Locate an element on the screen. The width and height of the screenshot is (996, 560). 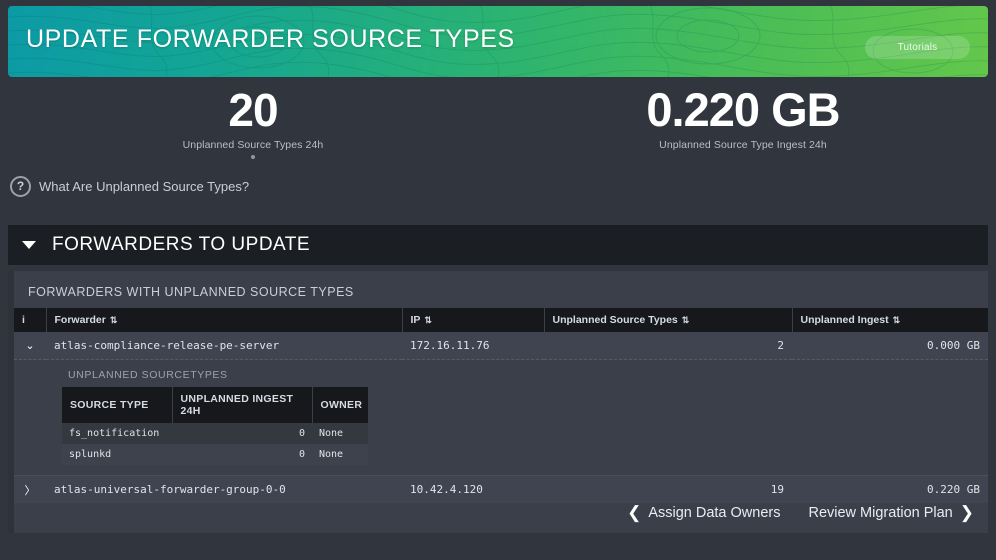
column-header-unplanned-ingest: Unplanned Ingest ⇅ is located at coordinates (890, 320).